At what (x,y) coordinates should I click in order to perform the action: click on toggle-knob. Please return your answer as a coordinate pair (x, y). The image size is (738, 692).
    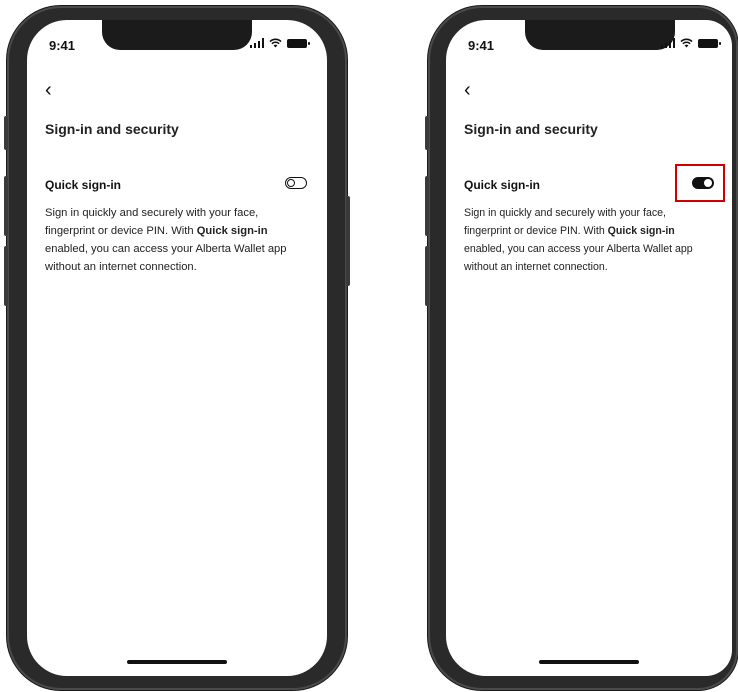
    Looking at the image, I should click on (291, 182).